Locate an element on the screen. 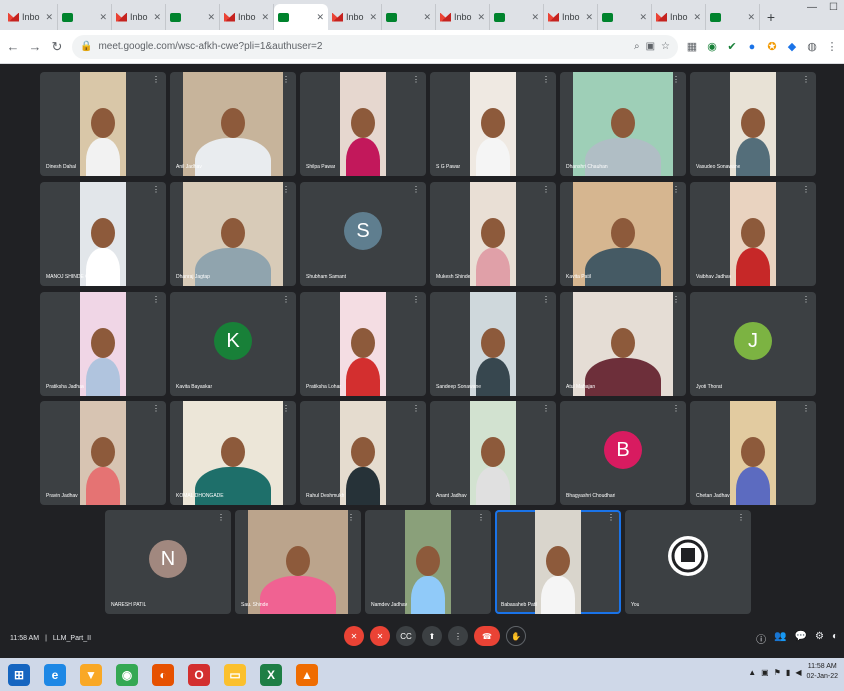 This screenshot has width=844, height=691. translate-icon: ◆ is located at coordinates (792, 46).